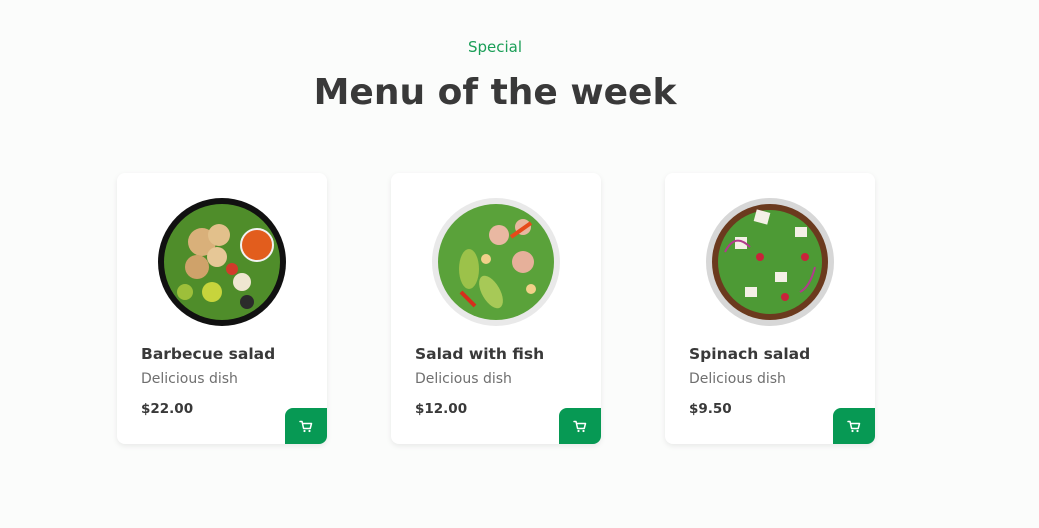  Describe the element at coordinates (441, 409) in the screenshot. I see `dish-price: $12.00` at that location.